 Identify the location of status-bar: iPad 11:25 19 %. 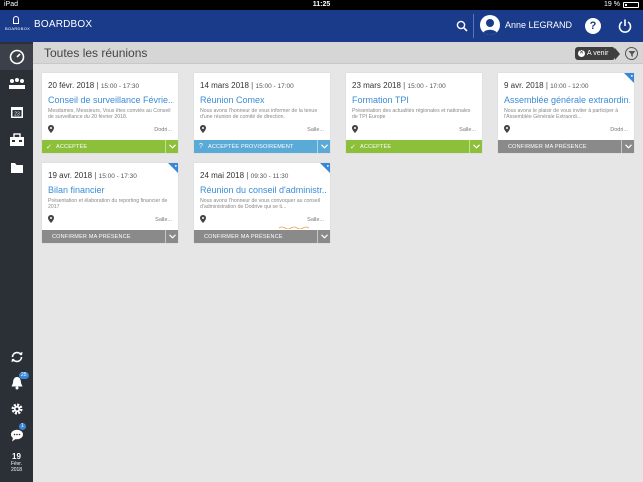
(321, 5).